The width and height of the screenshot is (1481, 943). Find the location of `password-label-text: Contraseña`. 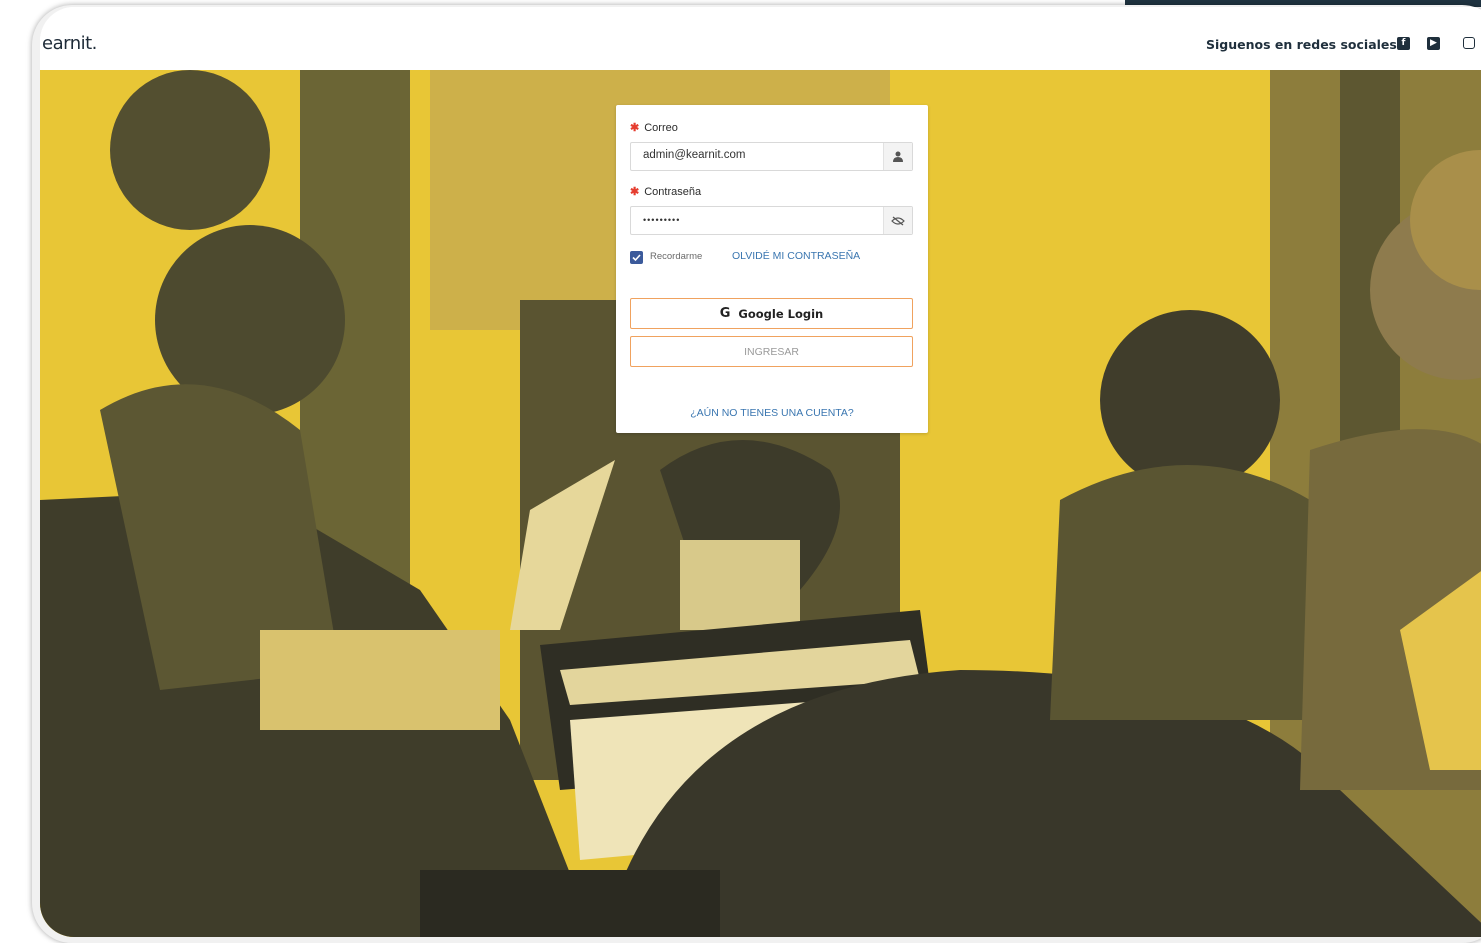

password-label-text: Contraseña is located at coordinates (673, 192).